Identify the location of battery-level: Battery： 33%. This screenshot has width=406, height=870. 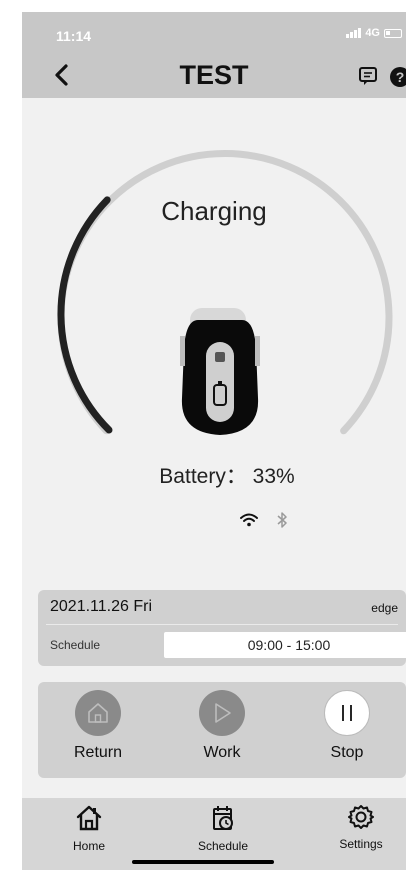
(227, 476).